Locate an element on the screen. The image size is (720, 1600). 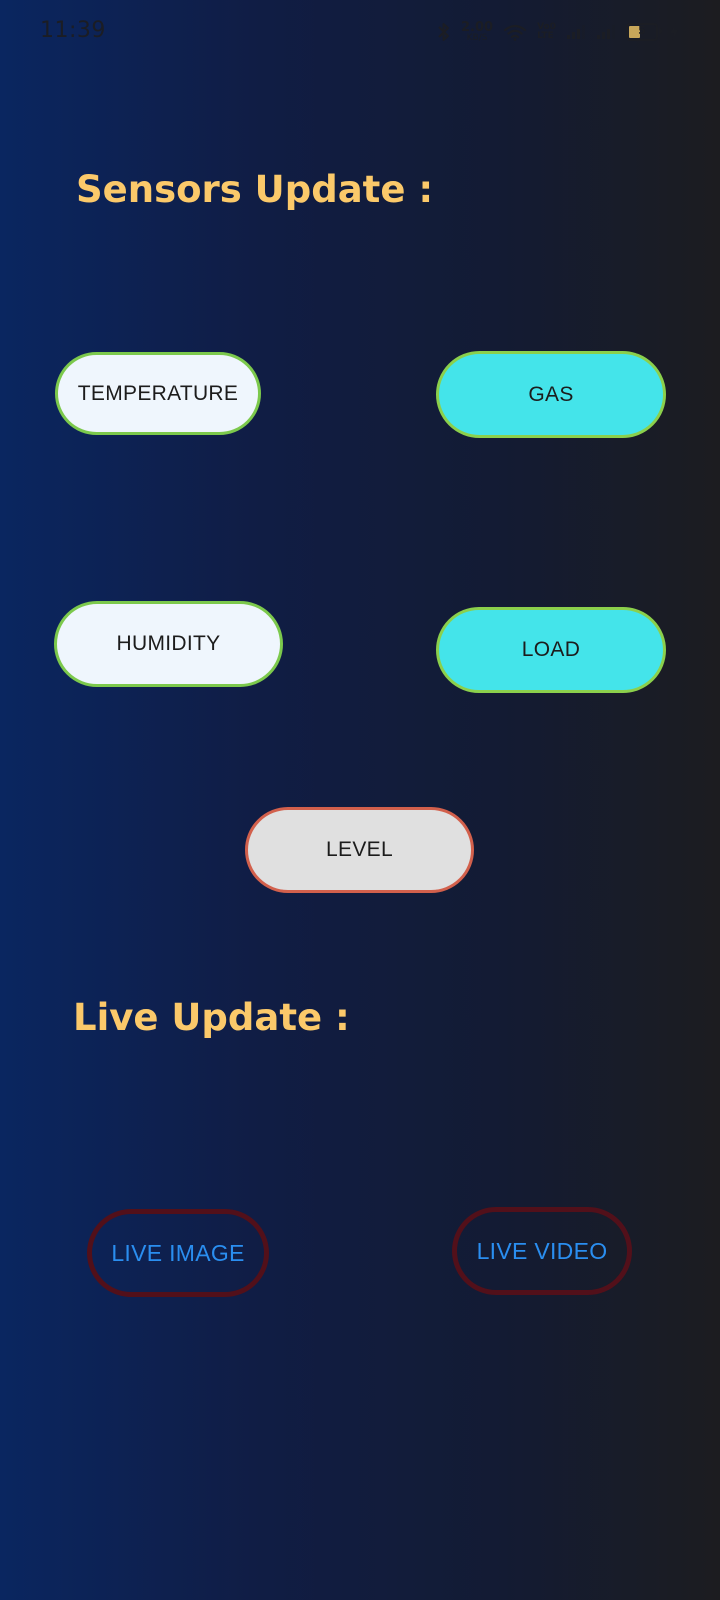
gas-button: GAS is located at coordinates (551, 394).